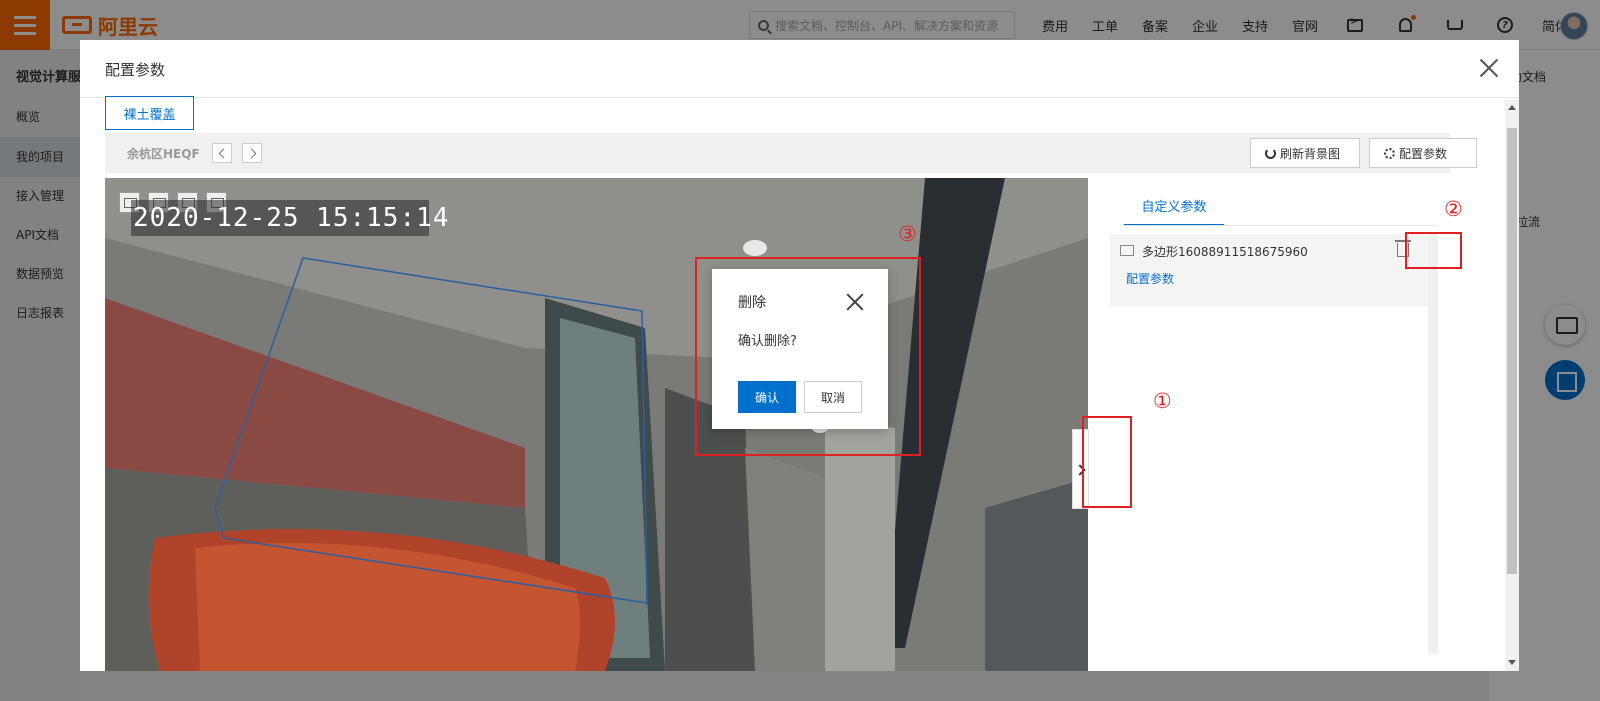 The height and width of the screenshot is (701, 1600). I want to click on tab-custom-params: 自定义参数, so click(1174, 206).